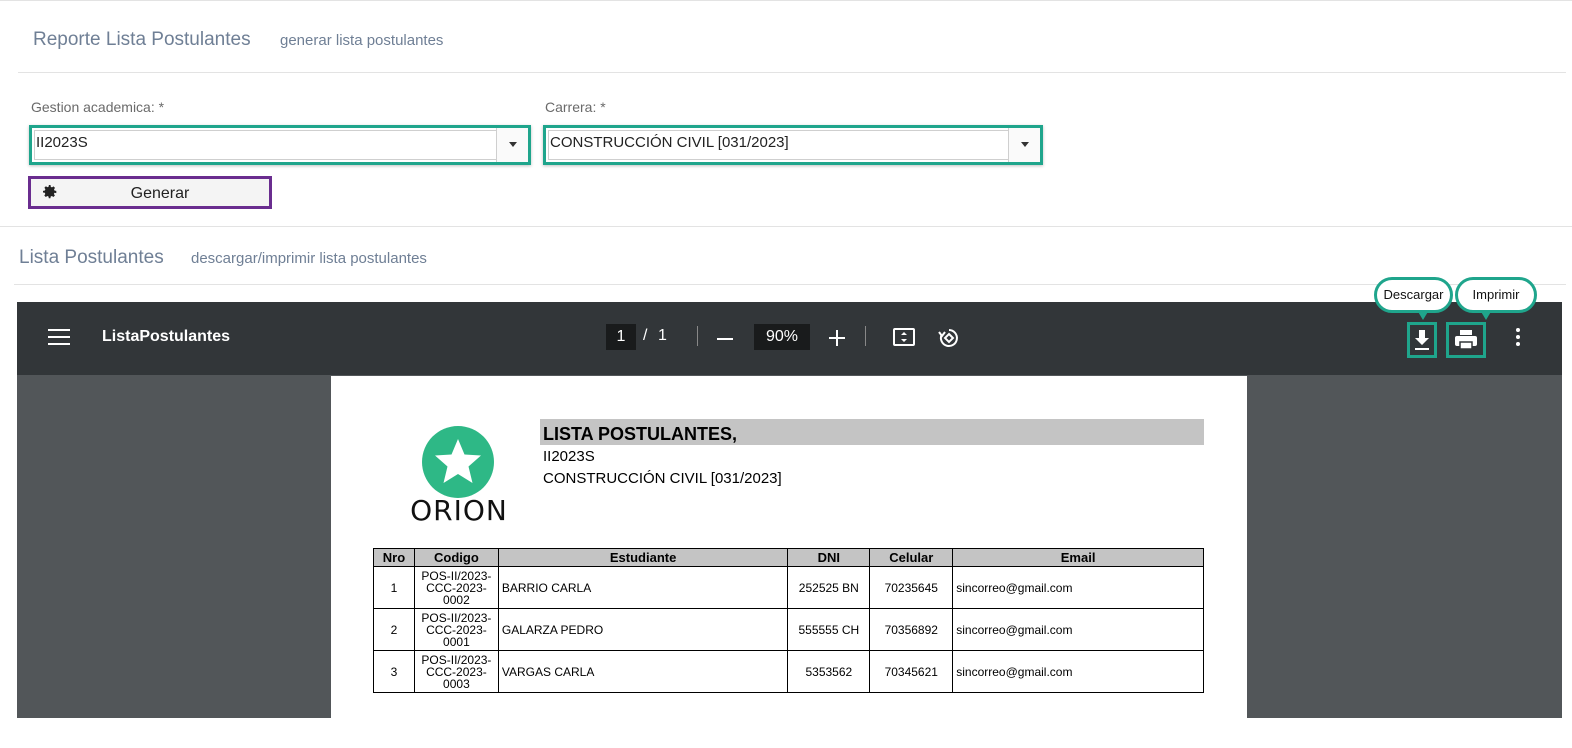 This screenshot has width=1572, height=748. Describe the element at coordinates (643, 557) in the screenshot. I see `column-header: Estudiante` at that location.